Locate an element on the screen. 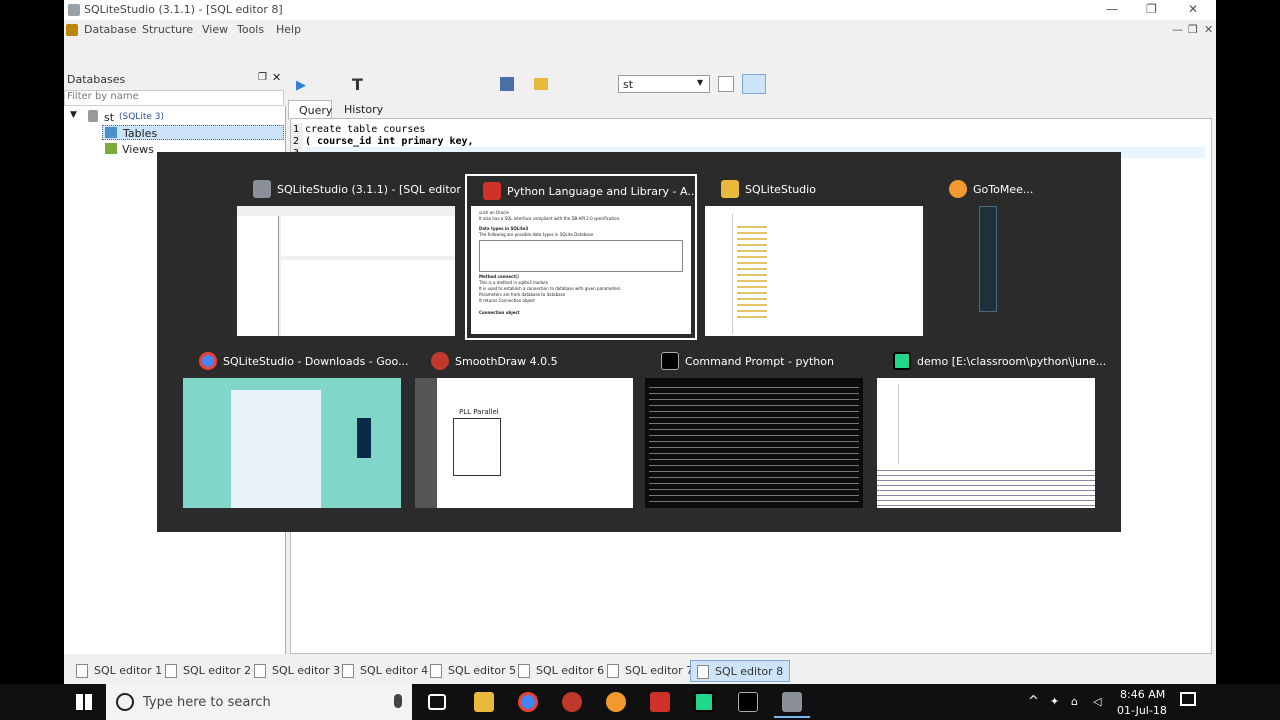 This screenshot has width=1280, height=720. clock-time: 8:46 AM is located at coordinates (1142, 694).